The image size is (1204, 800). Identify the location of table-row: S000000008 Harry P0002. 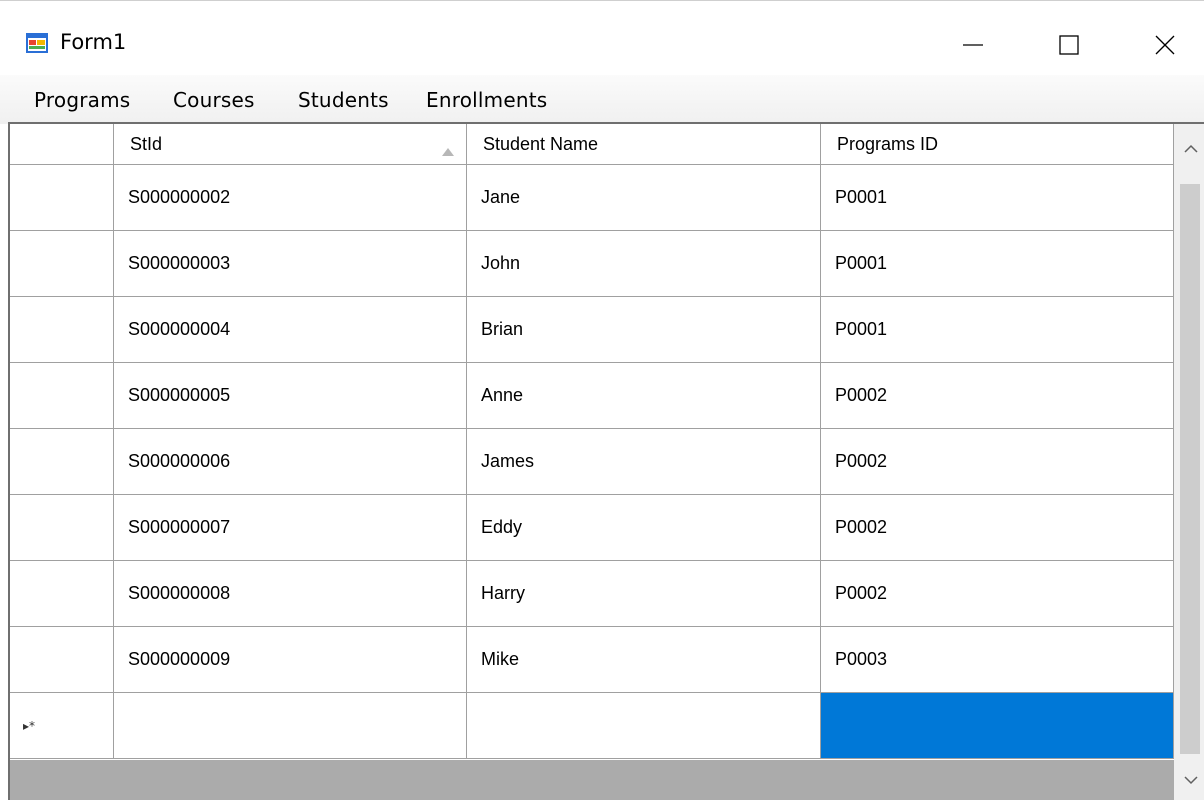
(592, 594).